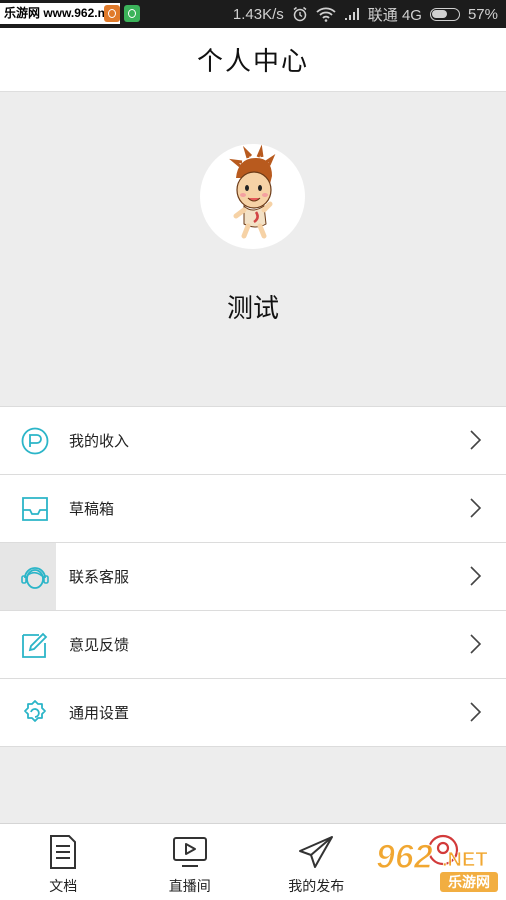  I want to click on watermark-site-name: 乐游网, so click(469, 882).